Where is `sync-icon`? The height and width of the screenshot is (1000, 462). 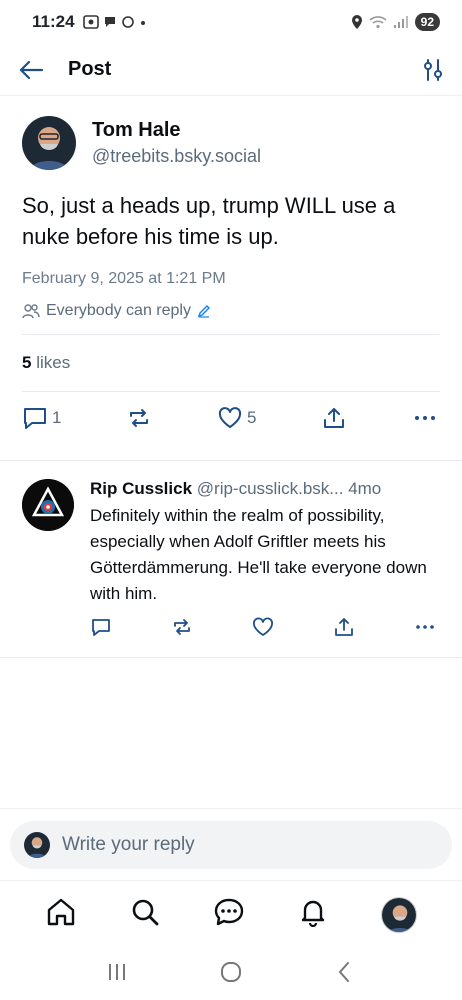 sync-icon is located at coordinates (127, 22).